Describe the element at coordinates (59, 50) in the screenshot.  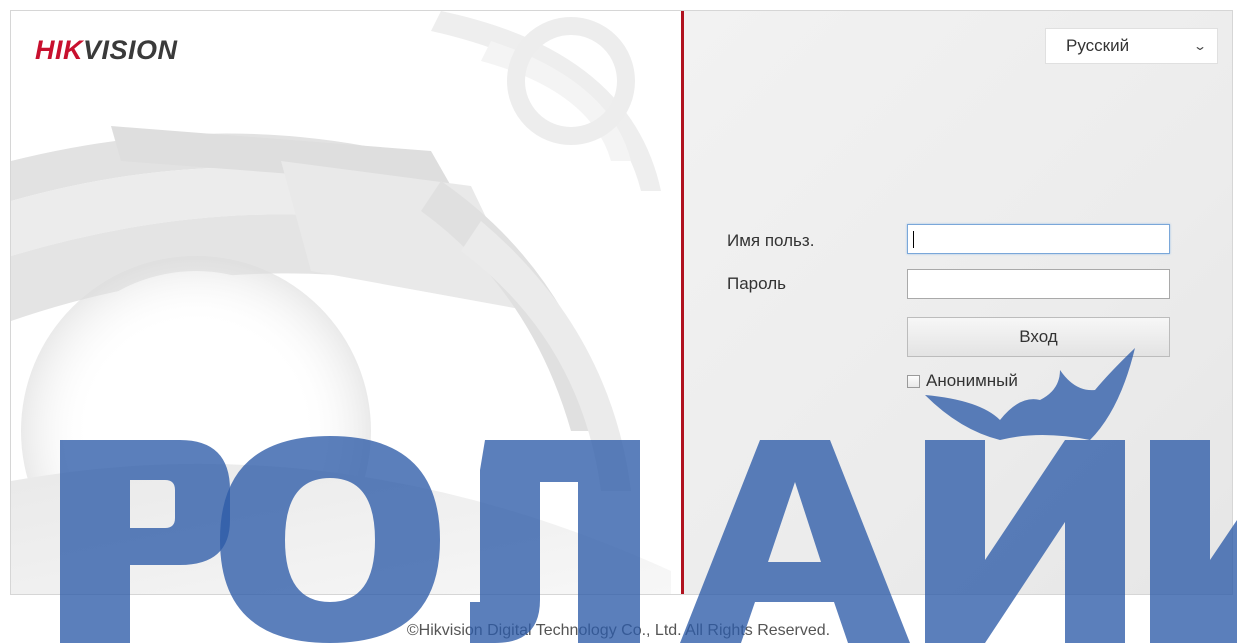
I see `logo-part-hik: HIK` at that location.